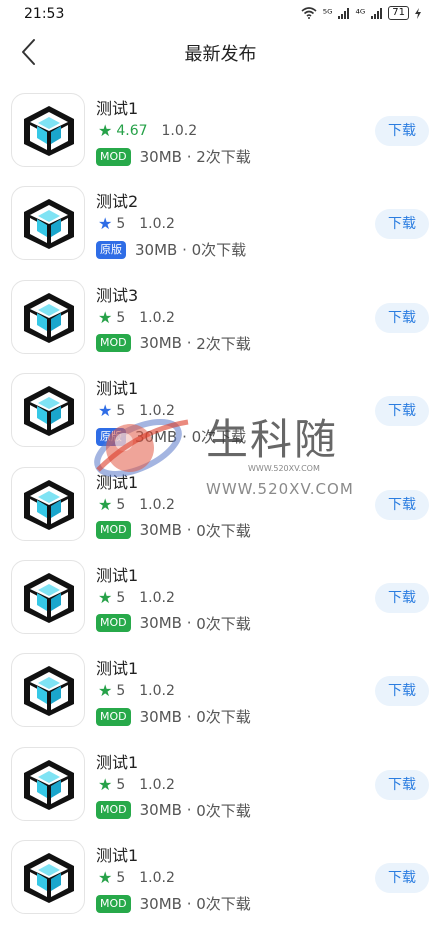 Image resolution: width=441 pixels, height=934 pixels. Describe the element at coordinates (360, 13) in the screenshot. I see `network-4g-label: ⁴ᴳ` at that location.